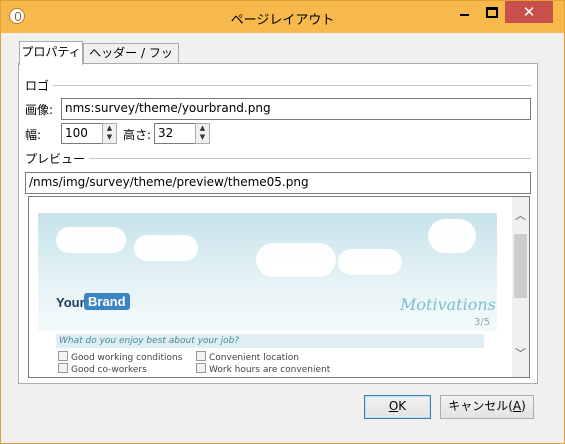  What do you see at coordinates (247, 357) in the screenshot?
I see `preview-option: Convenient location` at bounding box center [247, 357].